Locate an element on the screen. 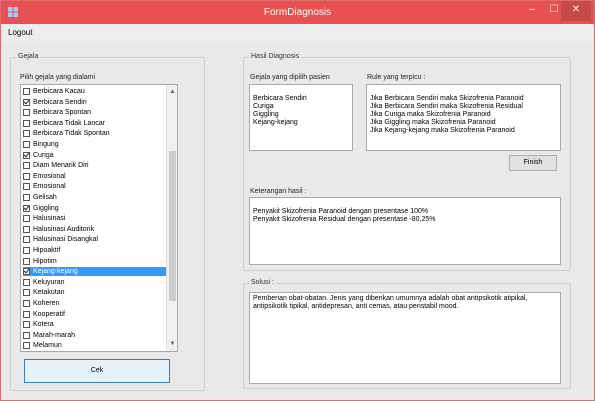  gejala-item: Halusinasi is located at coordinates (94, 218).